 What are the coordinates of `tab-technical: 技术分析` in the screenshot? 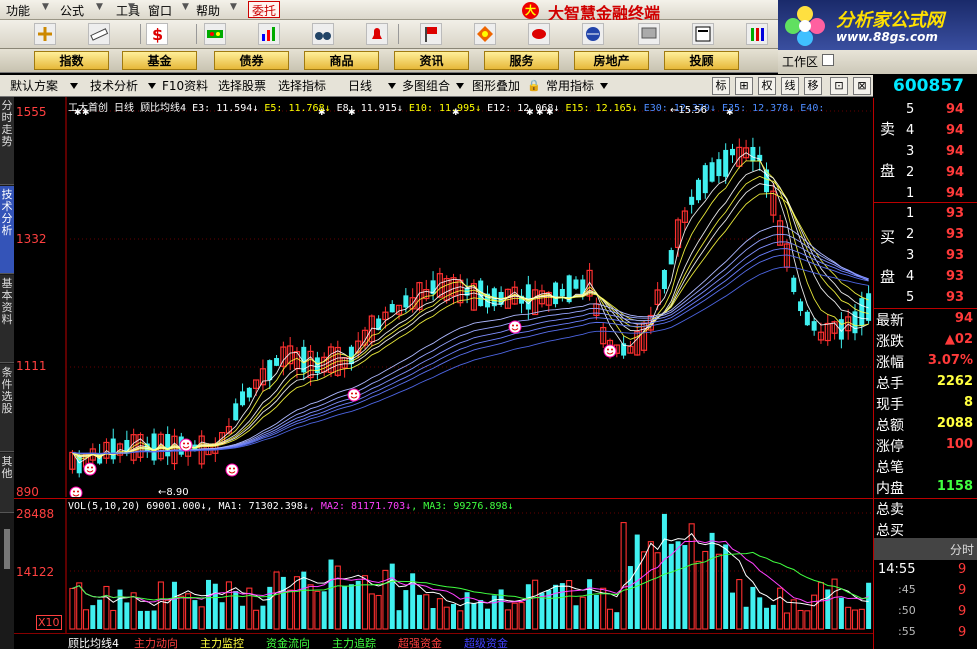 It's located at (7, 230).